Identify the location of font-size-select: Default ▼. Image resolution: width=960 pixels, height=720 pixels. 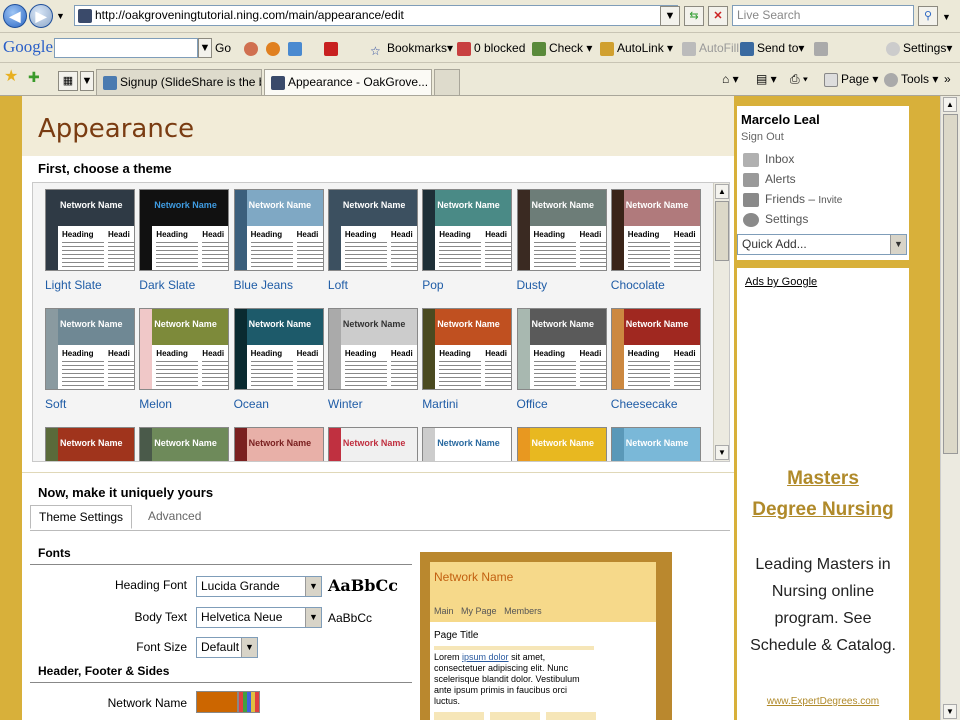
(227, 647).